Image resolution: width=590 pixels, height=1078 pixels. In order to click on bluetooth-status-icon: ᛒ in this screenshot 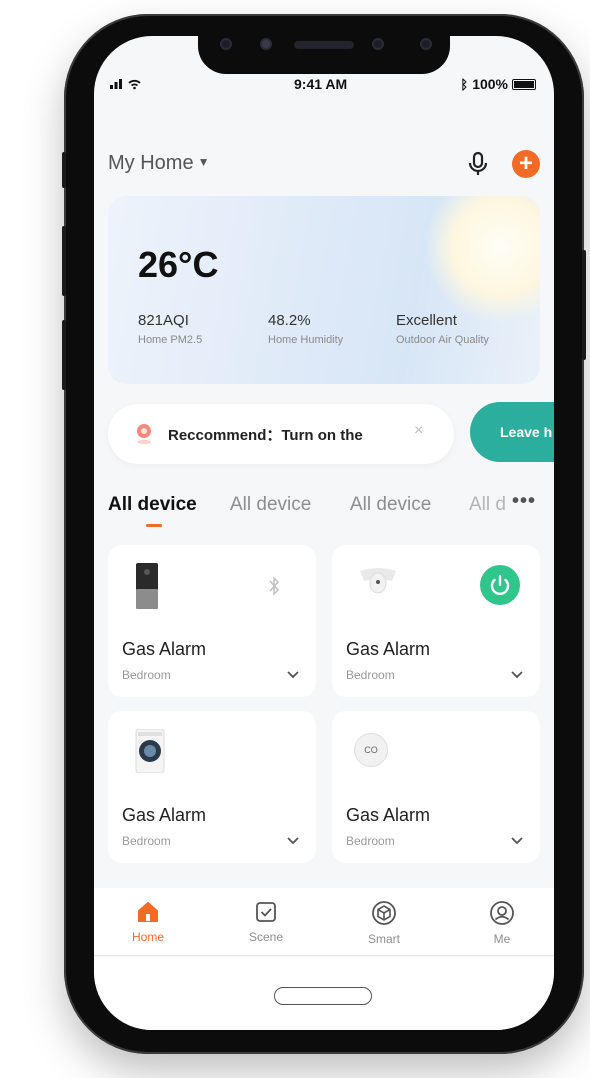, I will do `click(464, 84)`.